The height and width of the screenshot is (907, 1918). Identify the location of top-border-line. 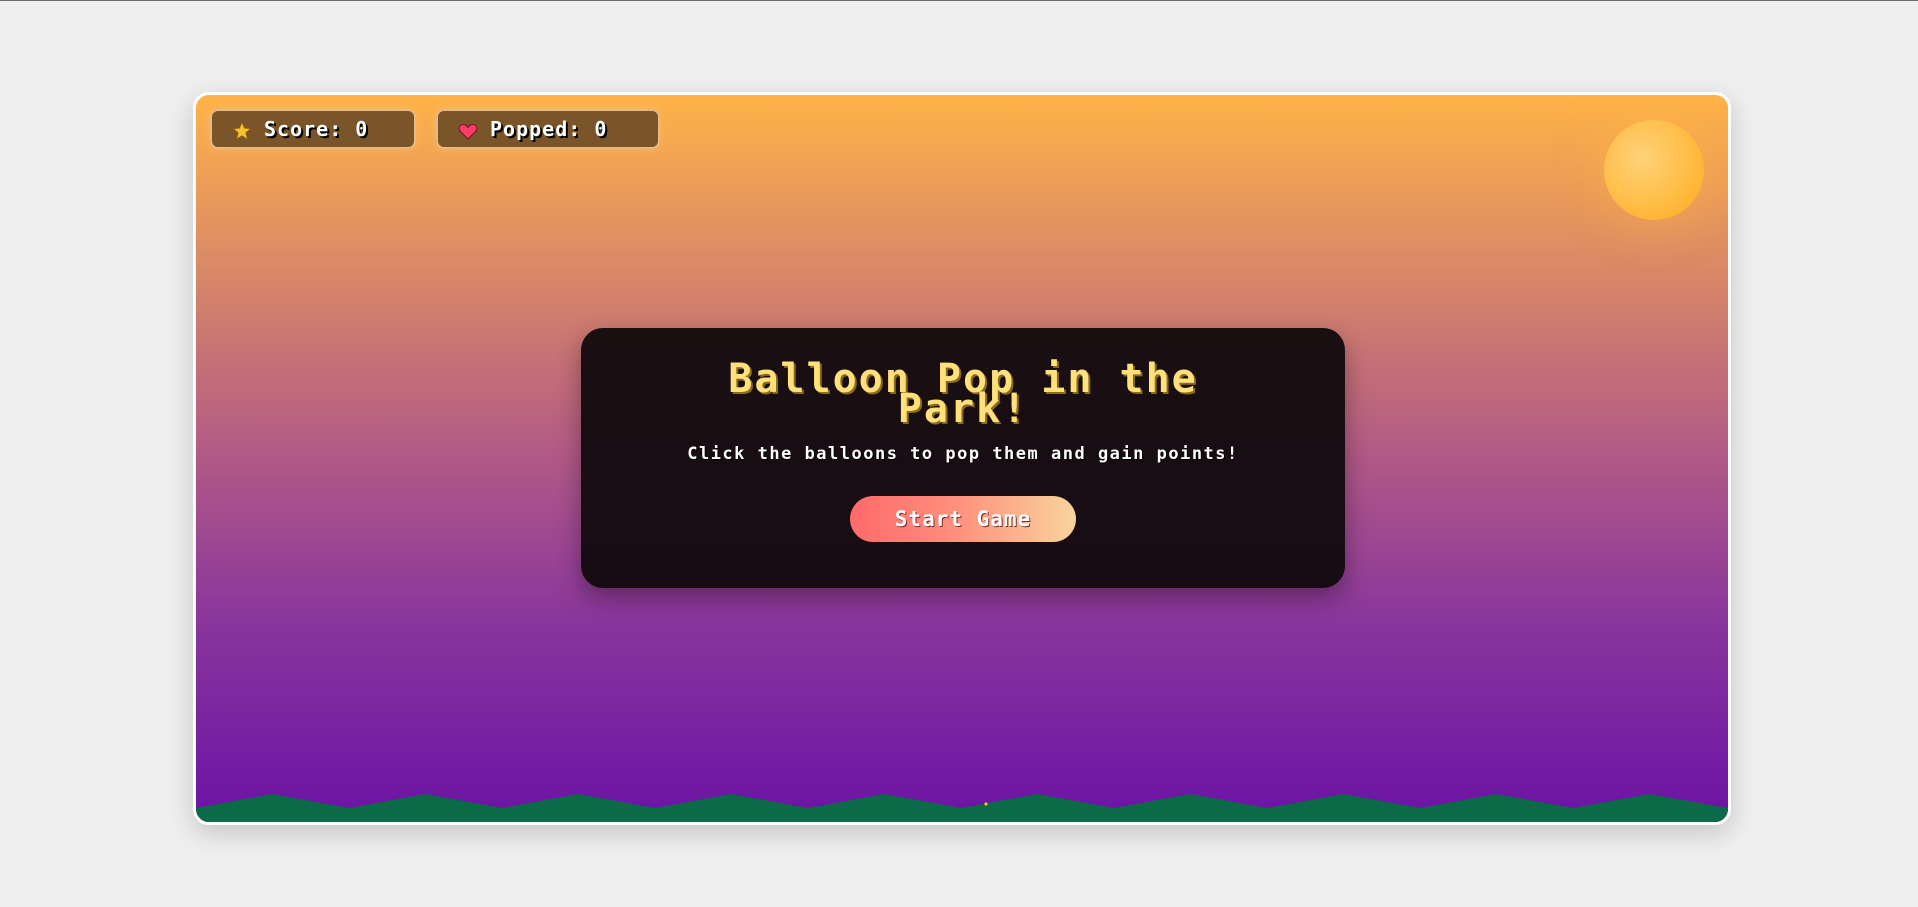
(959, 0).